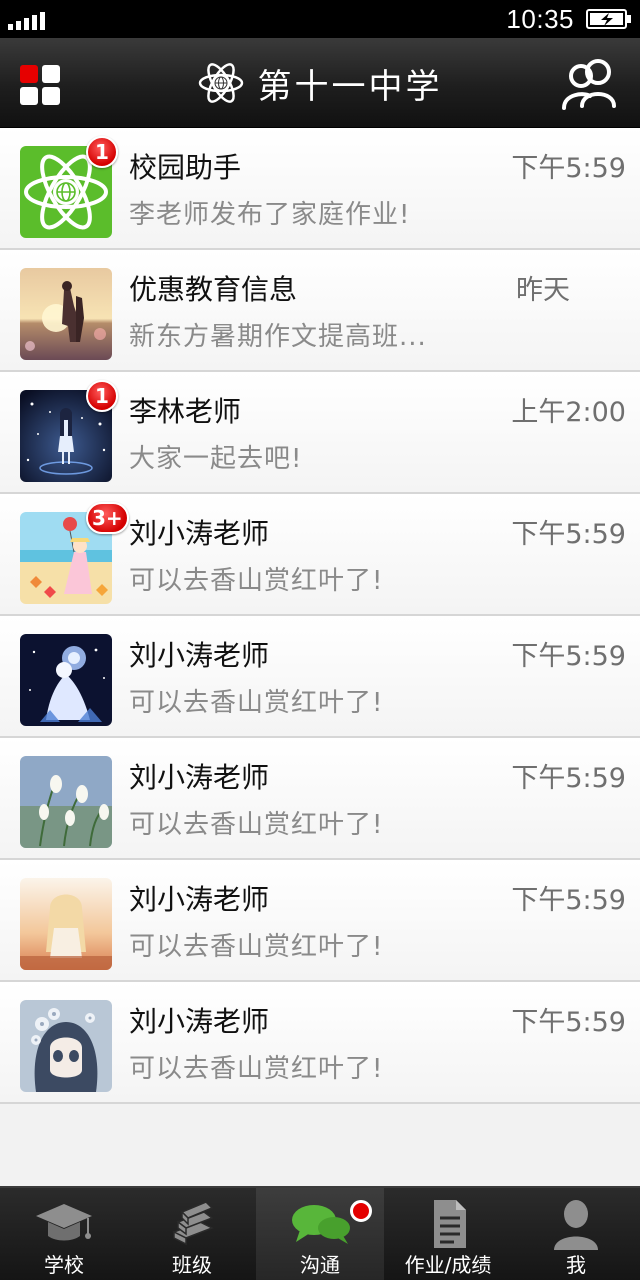 The height and width of the screenshot is (1280, 640). I want to click on tab-communication: 沟通, so click(320, 1234).